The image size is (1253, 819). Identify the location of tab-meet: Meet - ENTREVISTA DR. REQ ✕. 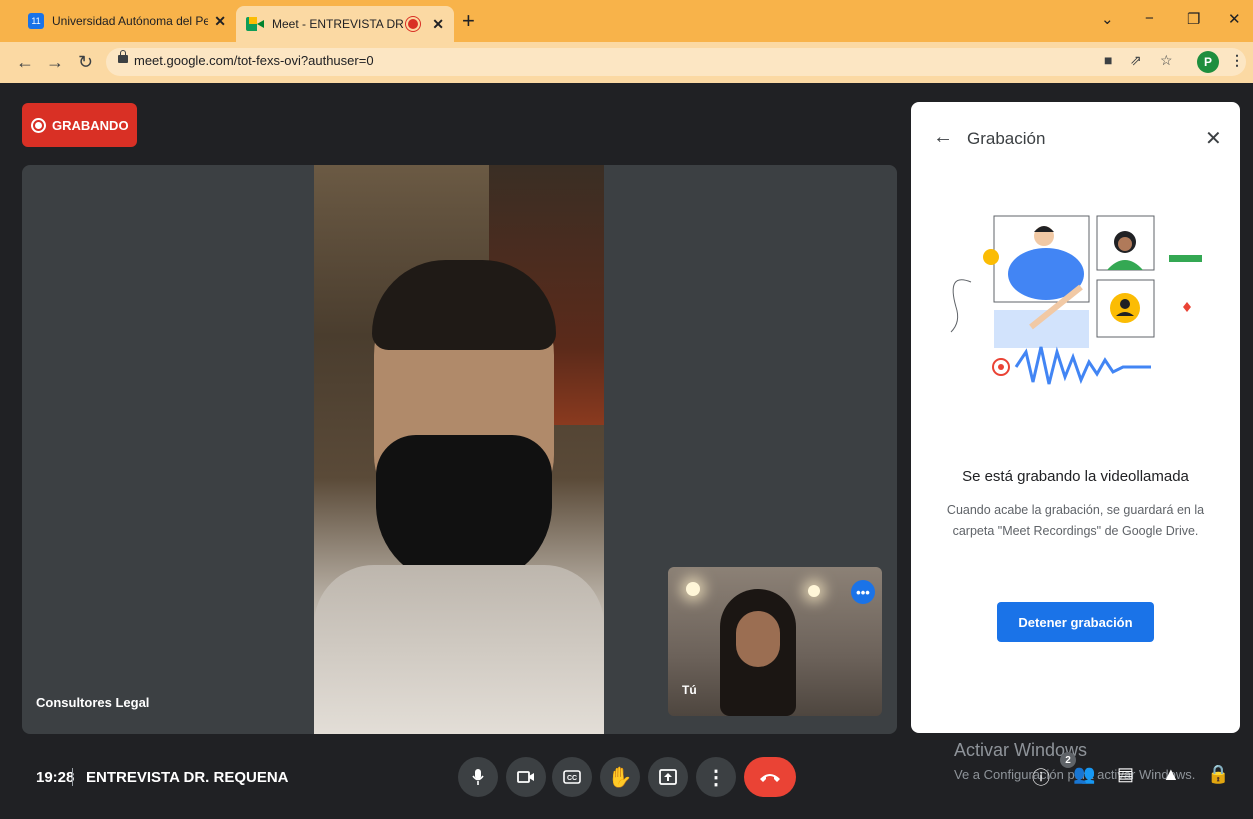
(345, 24).